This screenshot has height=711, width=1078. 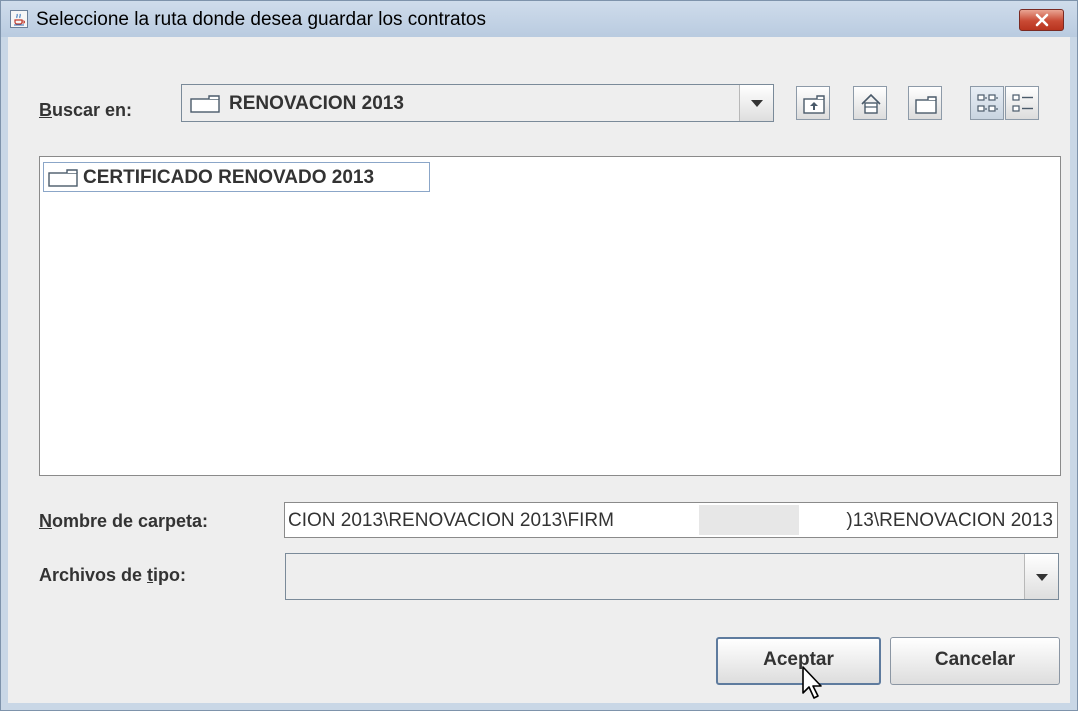 I want to click on close-icon, so click(x=1042, y=20).